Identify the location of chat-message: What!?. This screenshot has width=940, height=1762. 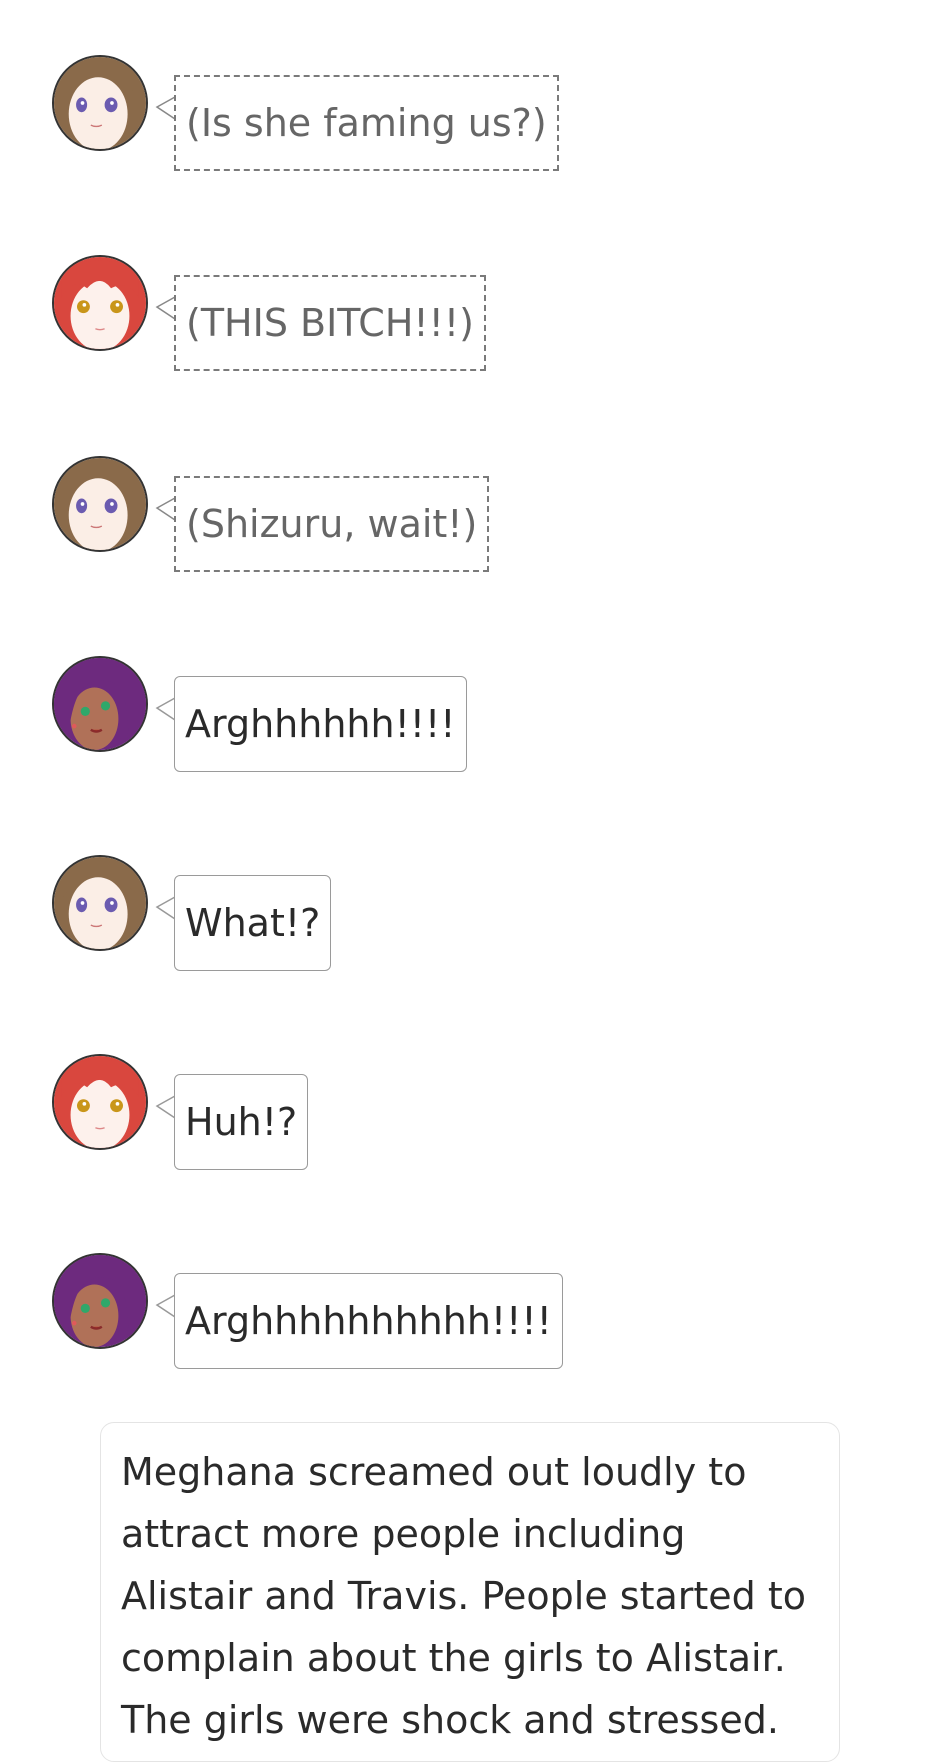
(470, 913).